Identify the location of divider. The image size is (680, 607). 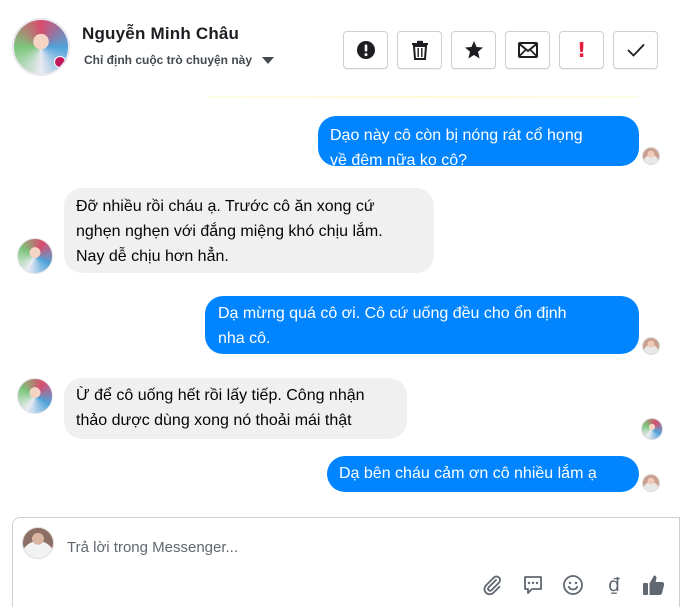
(423, 97).